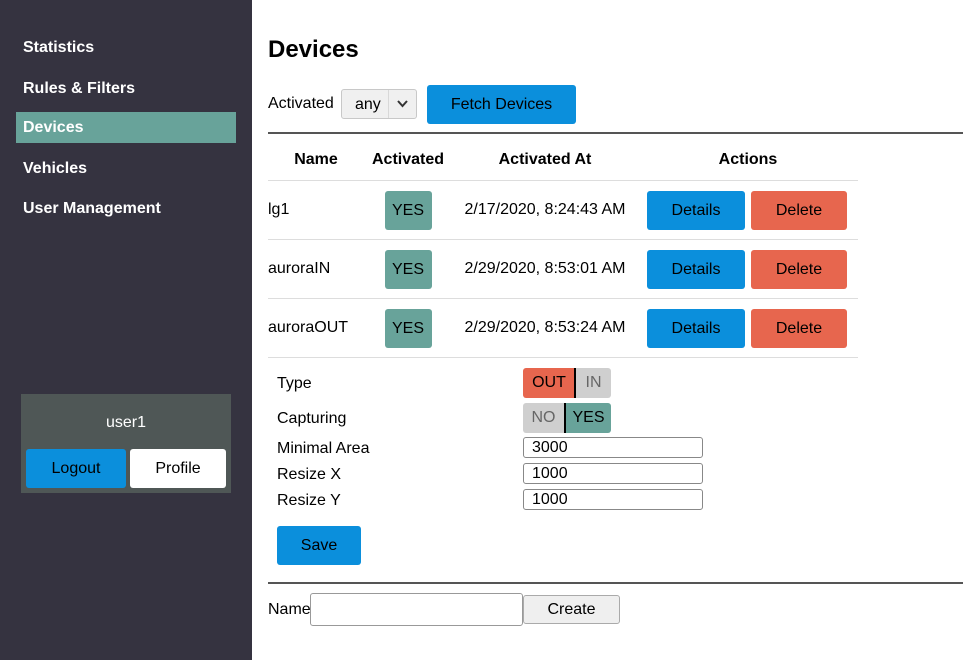  I want to click on activated-at: 2/29/2020, 8:53:24 AM, so click(545, 328).